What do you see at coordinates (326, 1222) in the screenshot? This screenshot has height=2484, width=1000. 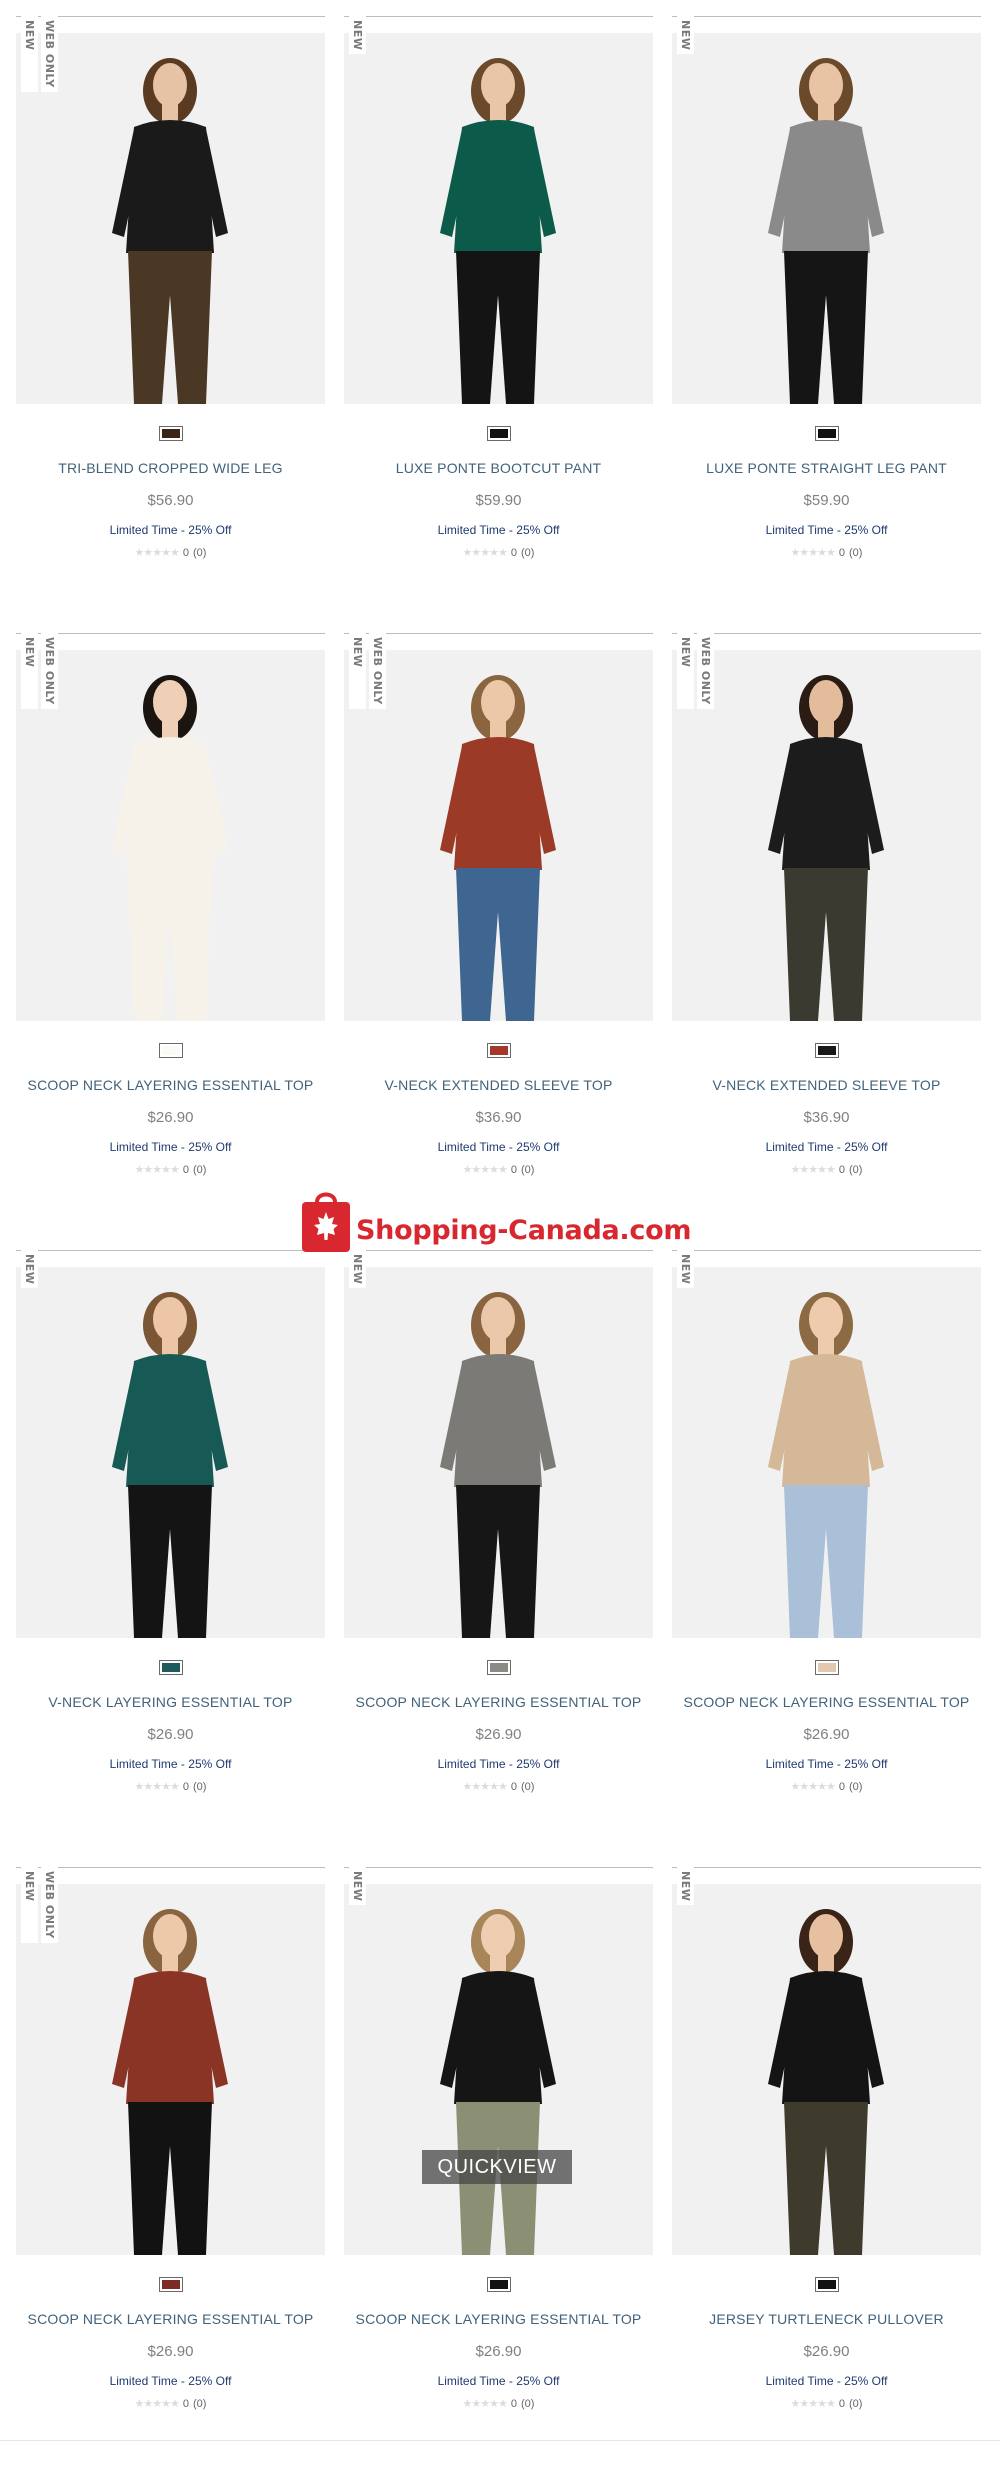 I see `shopping-bag-icon` at bounding box center [326, 1222].